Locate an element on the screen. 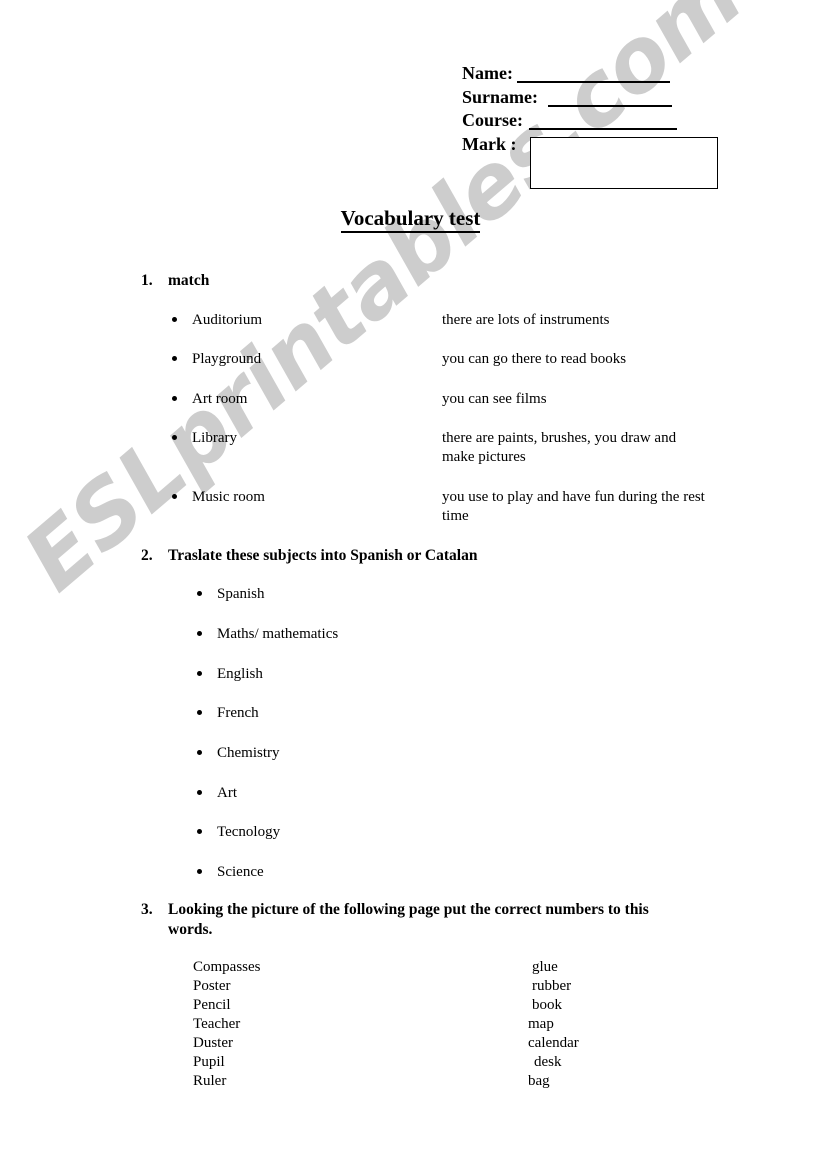 The height and width of the screenshot is (1169, 821). word-item: Ruler is located at coordinates (209, 1081).